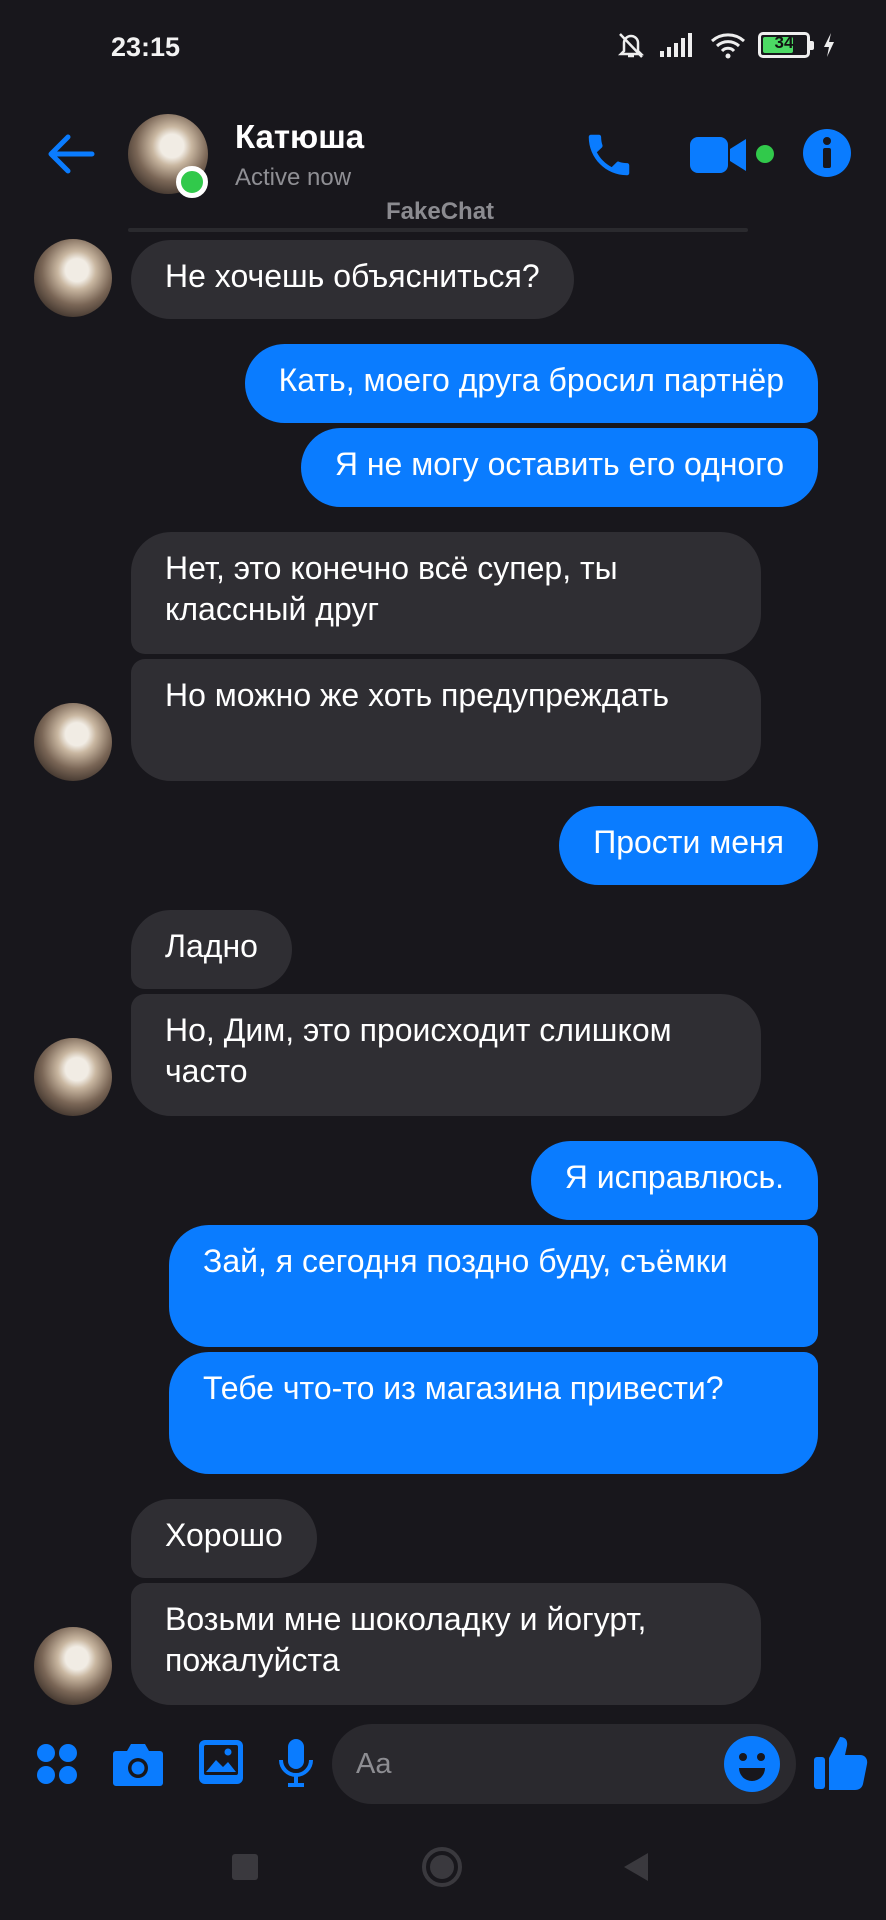 This screenshot has height=1920, width=886. Describe the element at coordinates (559, 467) in the screenshot. I see `message-outgoing: Я не могу оставить его одного` at that location.